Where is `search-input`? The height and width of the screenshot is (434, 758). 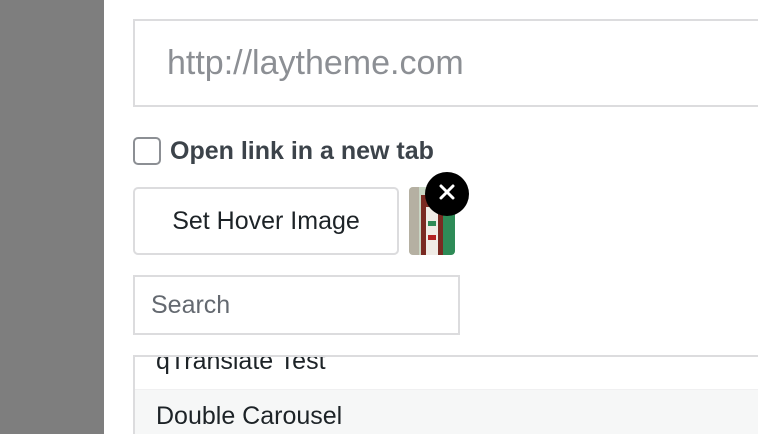 search-input is located at coordinates (296, 305).